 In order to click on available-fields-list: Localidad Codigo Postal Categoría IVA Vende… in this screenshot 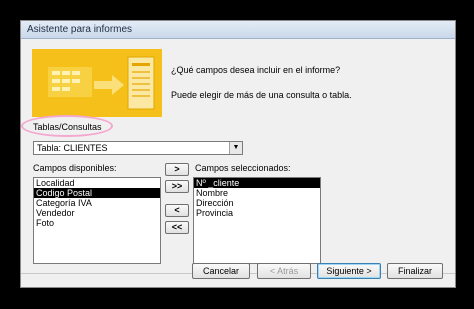, I will do `click(97, 220)`.